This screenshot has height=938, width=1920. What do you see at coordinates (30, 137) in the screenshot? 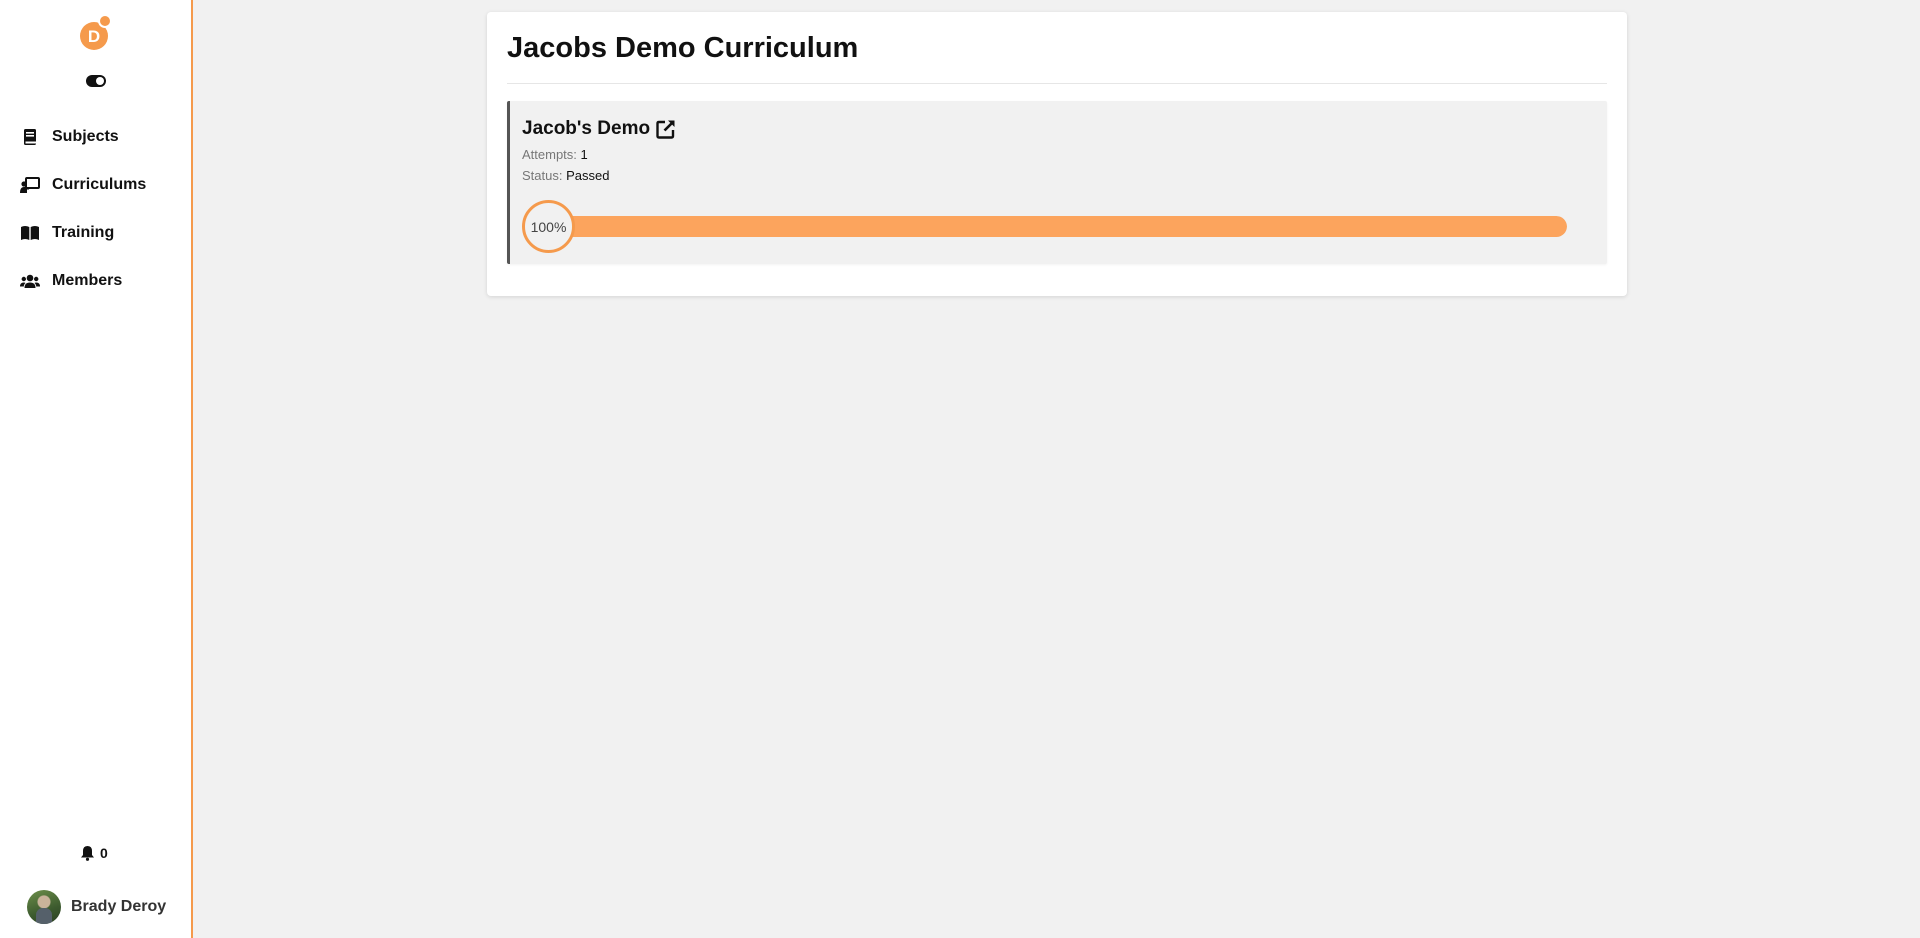
I see `book-icon` at bounding box center [30, 137].